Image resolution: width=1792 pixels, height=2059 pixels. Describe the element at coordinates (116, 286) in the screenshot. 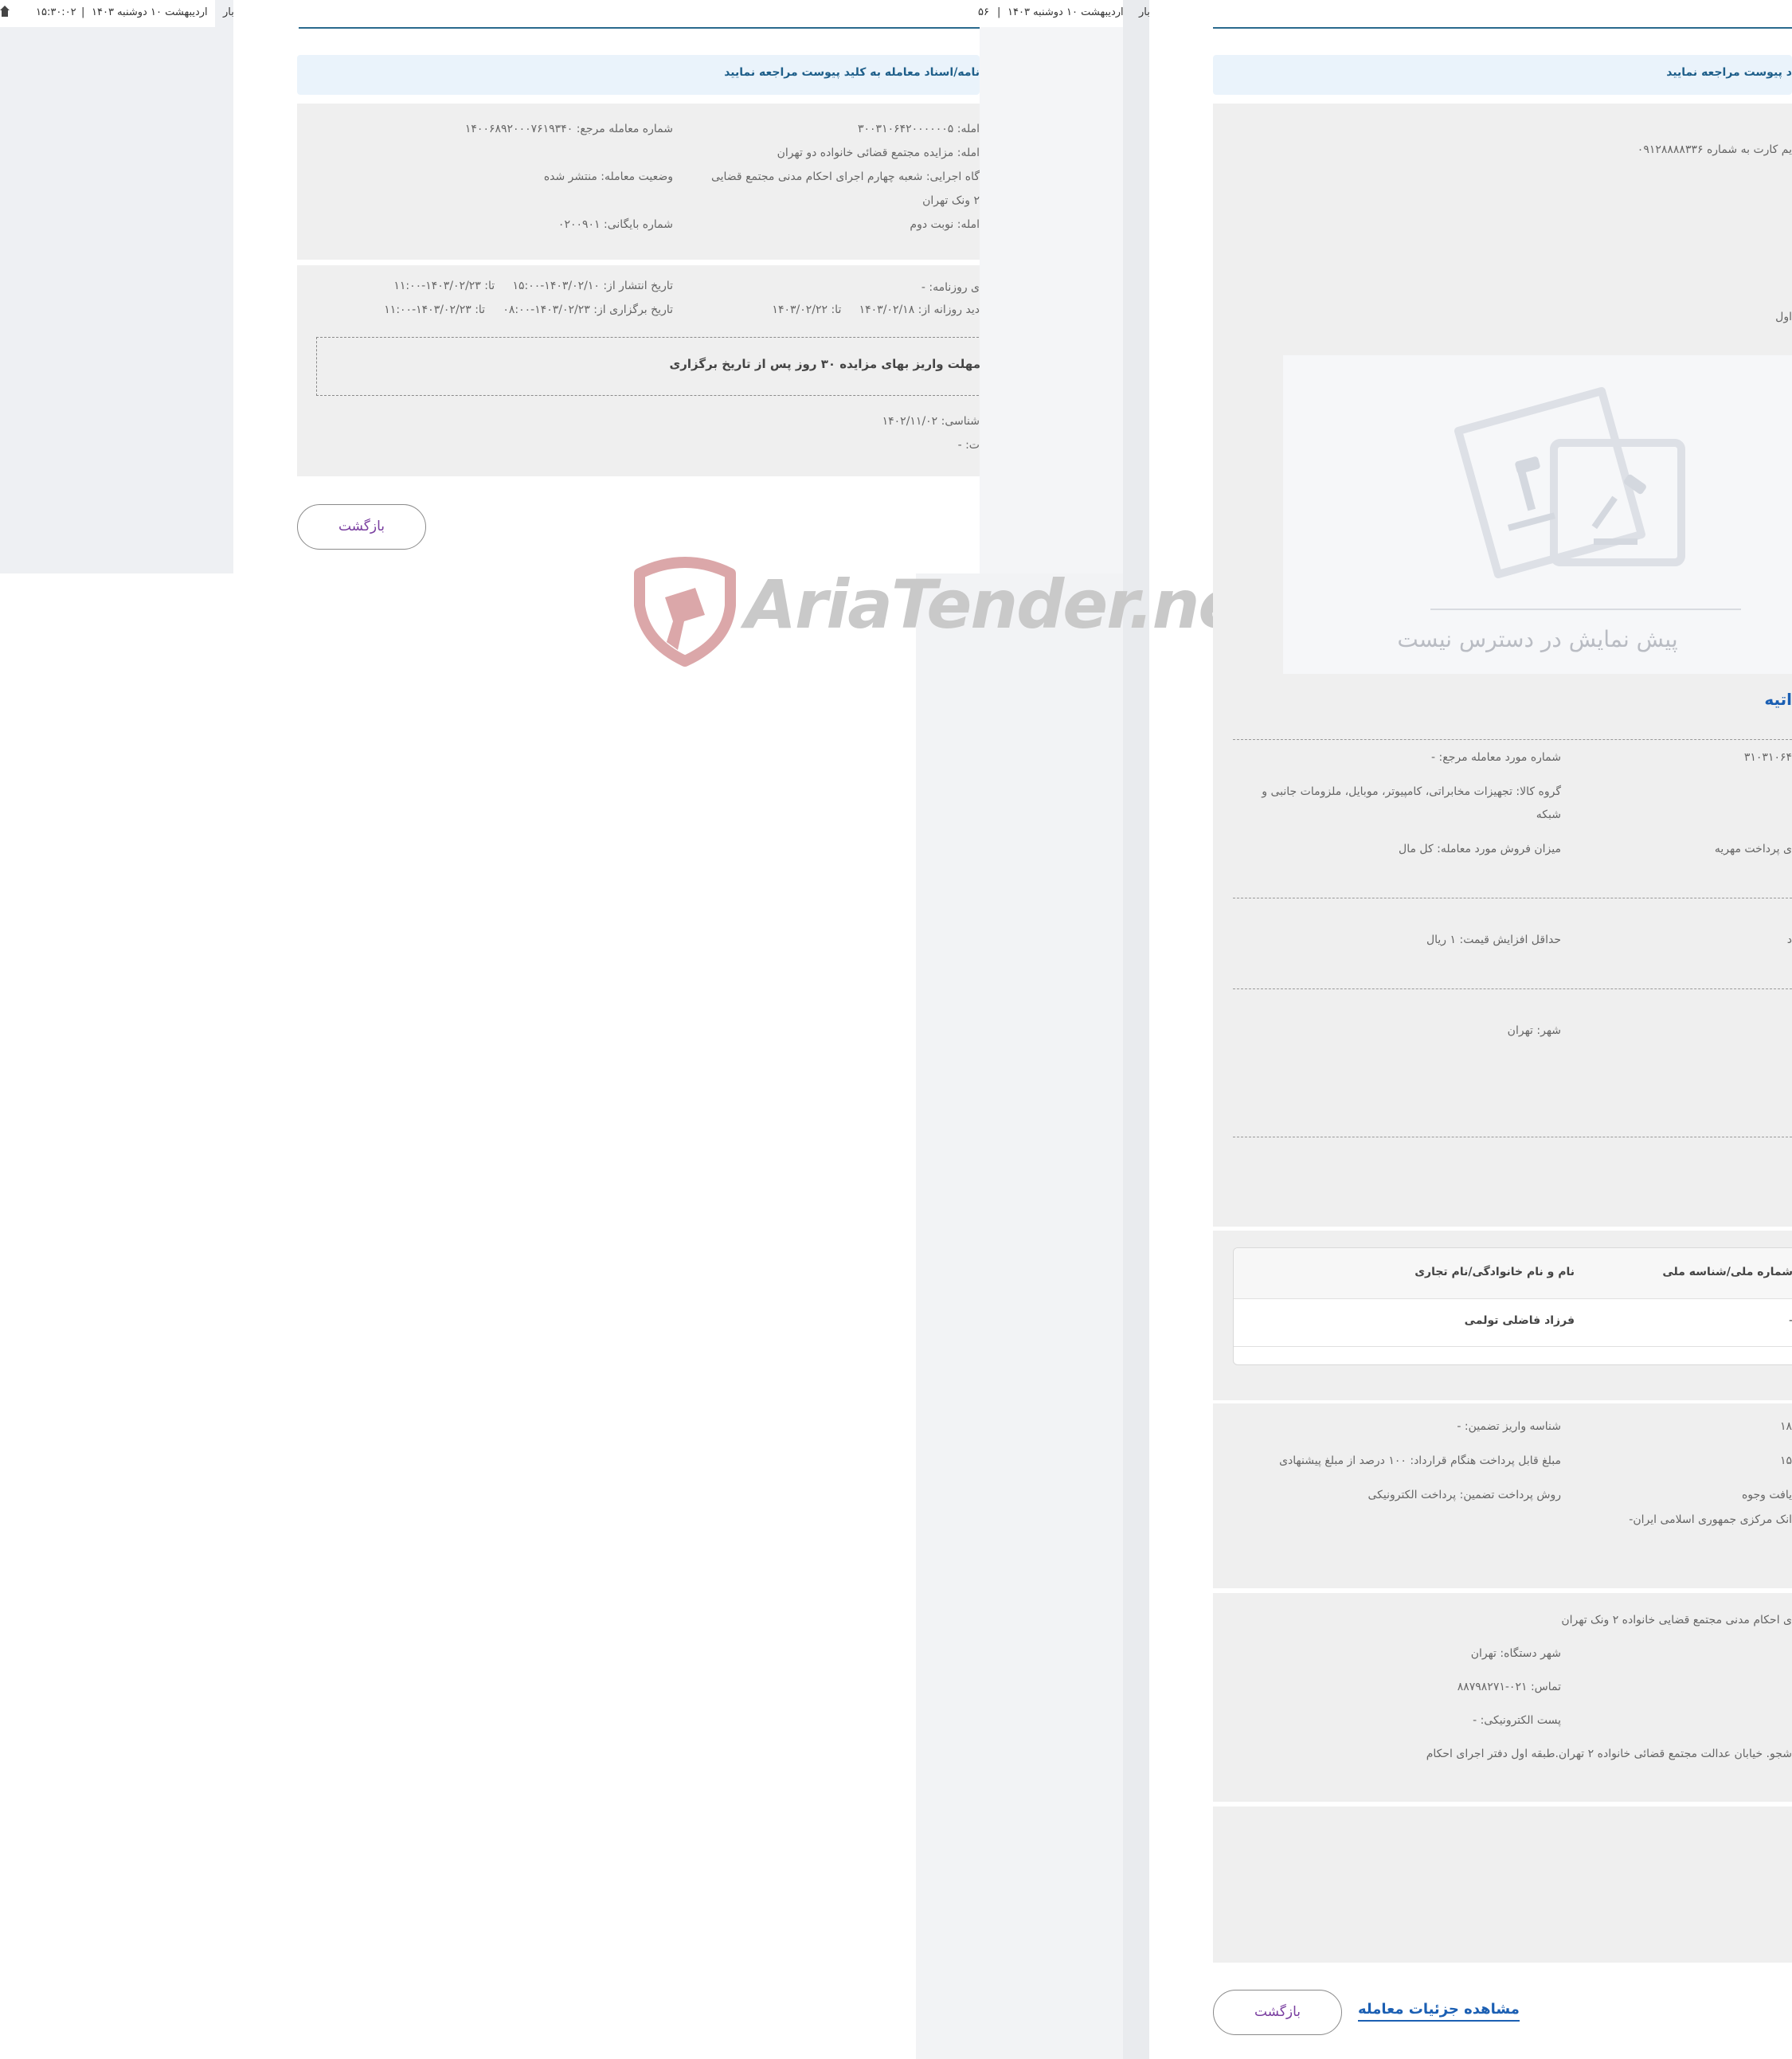

I see `left-window-background` at that location.